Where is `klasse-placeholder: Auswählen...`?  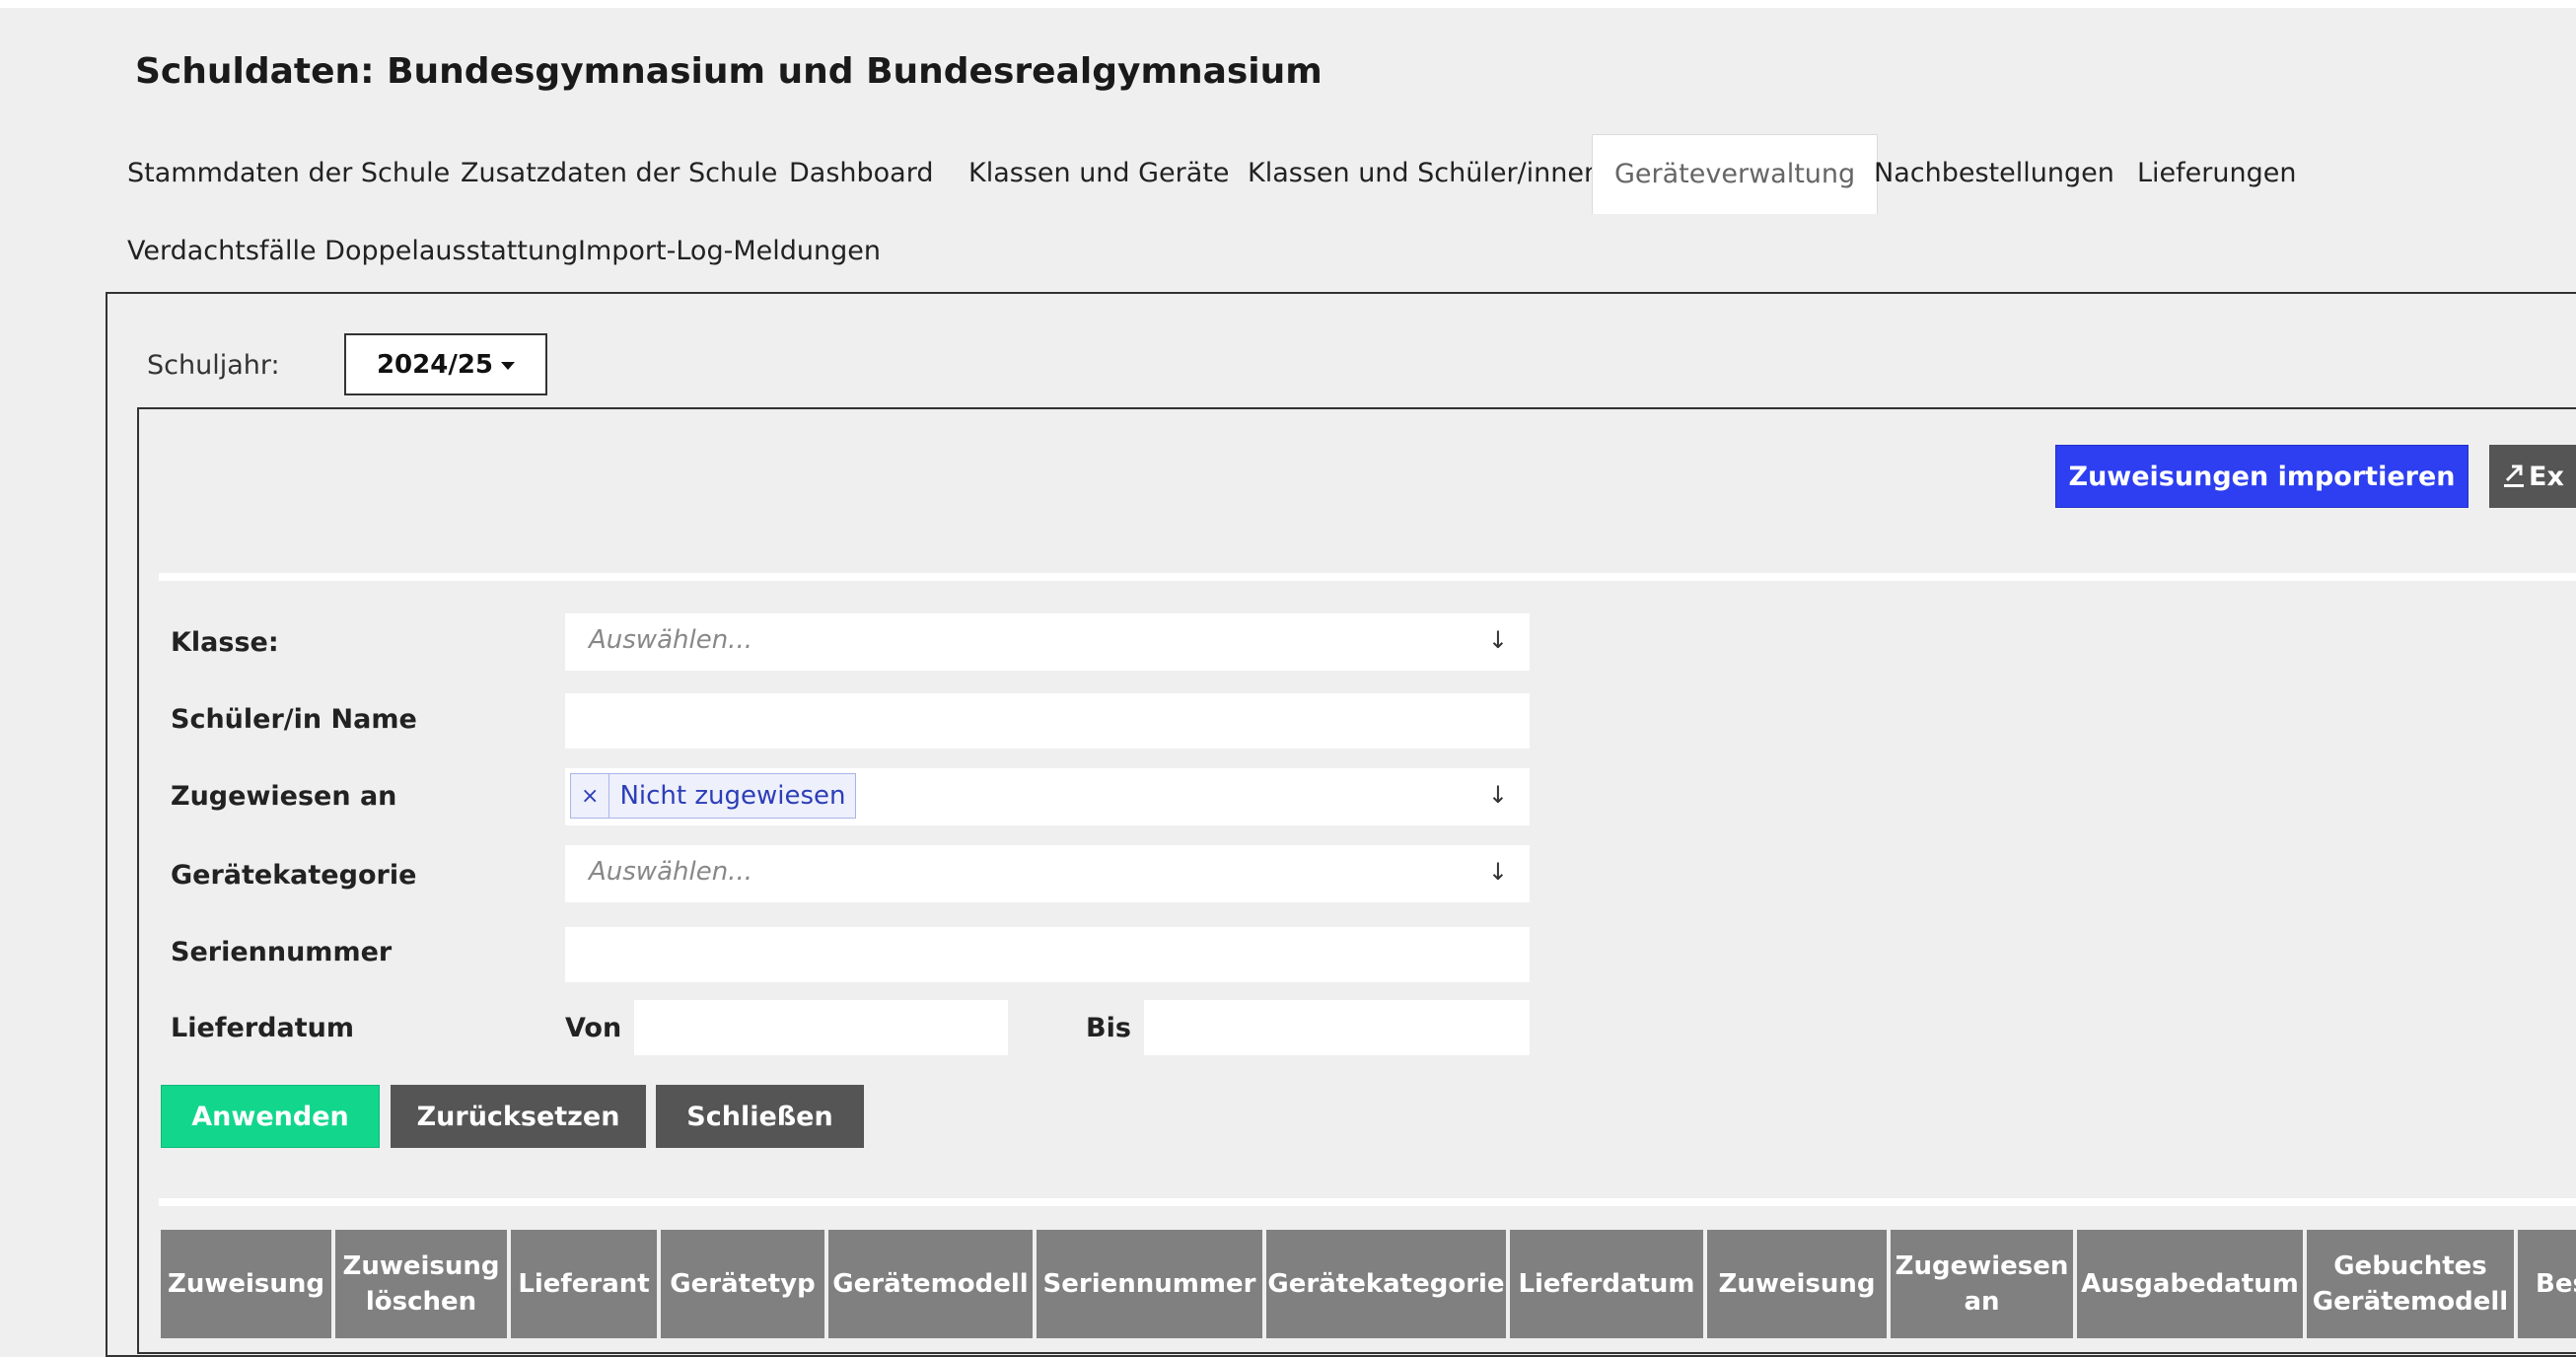 klasse-placeholder: Auswählen... is located at coordinates (670, 640).